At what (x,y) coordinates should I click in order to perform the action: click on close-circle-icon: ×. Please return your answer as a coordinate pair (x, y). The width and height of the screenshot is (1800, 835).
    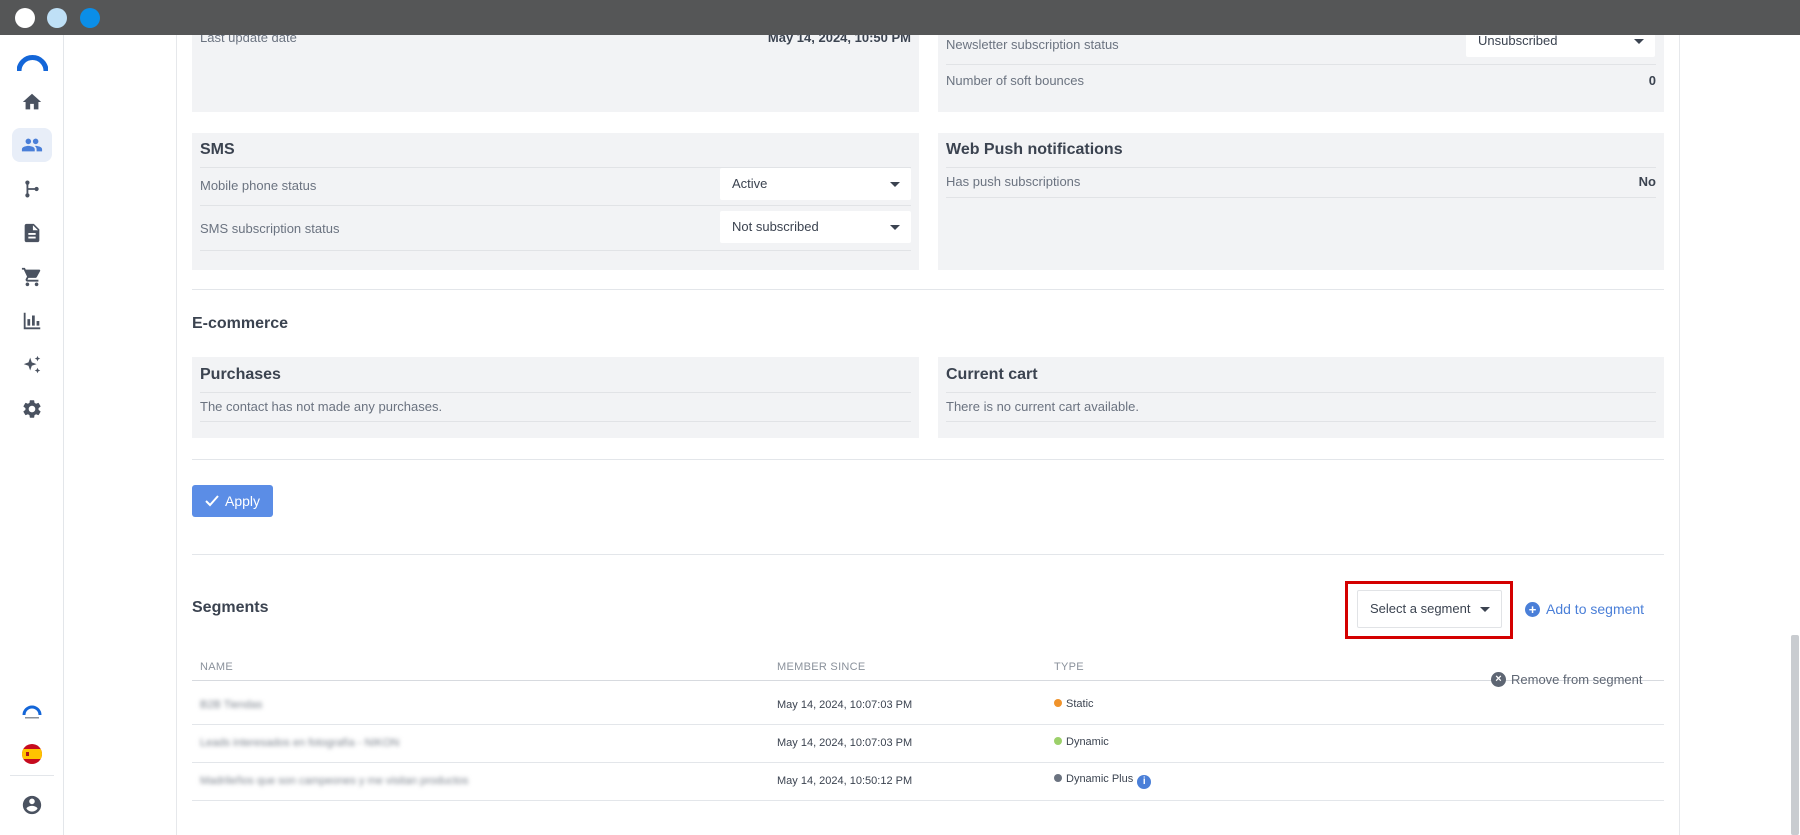
    Looking at the image, I should click on (1498, 679).